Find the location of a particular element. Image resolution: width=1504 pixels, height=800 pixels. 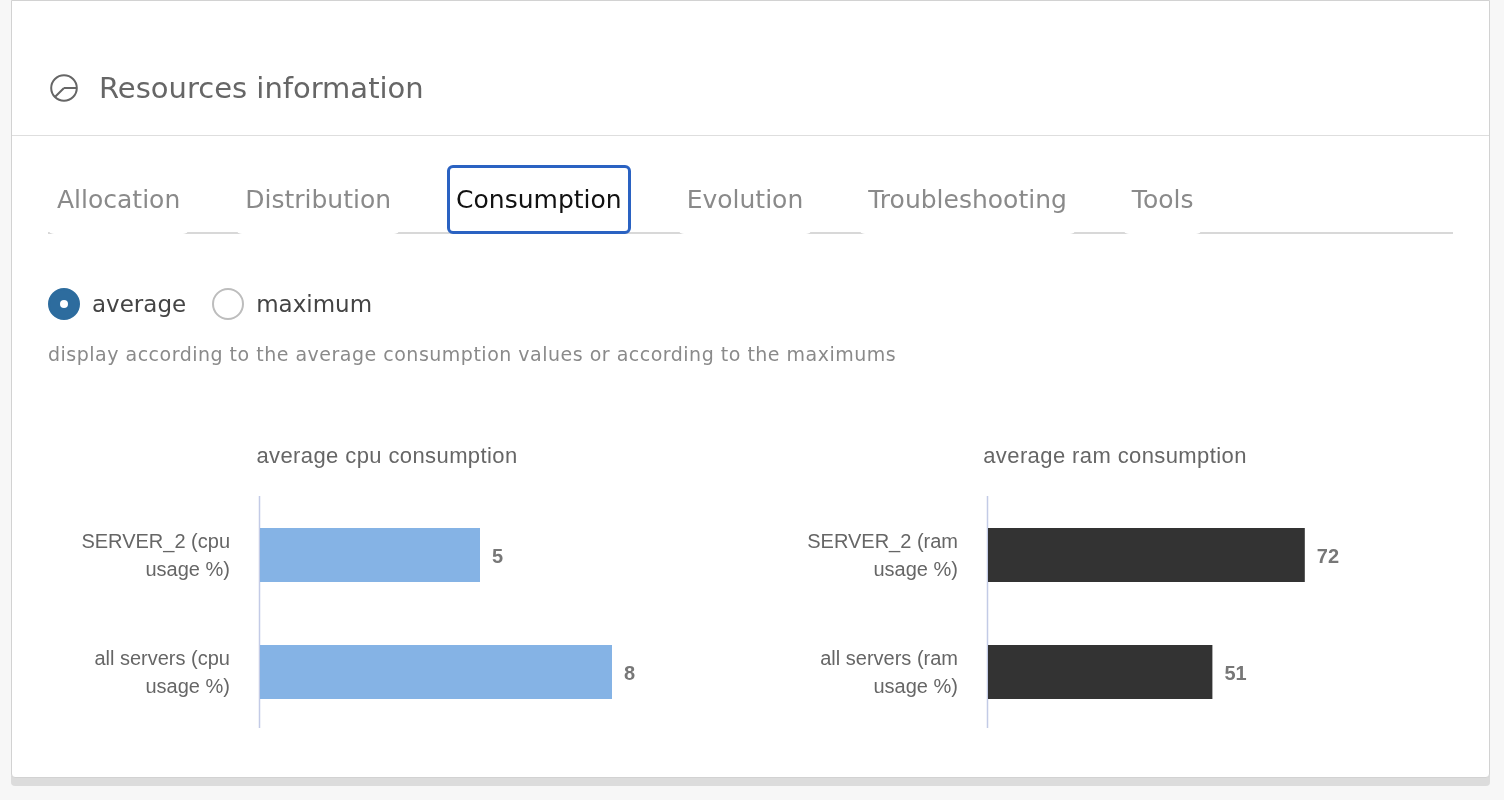

description-text: display according to the average consumption values or according to the maximums is located at coordinates (472, 354).